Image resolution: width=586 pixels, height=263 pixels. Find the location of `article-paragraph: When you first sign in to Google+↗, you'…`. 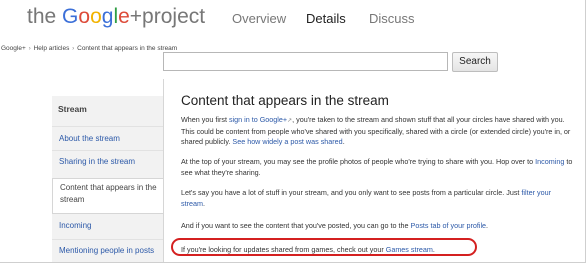

article-paragraph: When you first sign in to Google+↗, you'… is located at coordinates (378, 131).